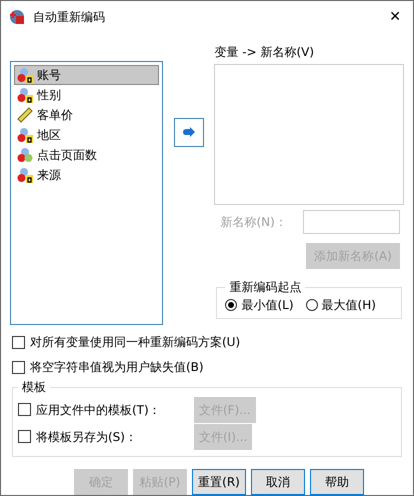 This screenshot has height=496, width=414. Describe the element at coordinates (337, 482) in the screenshot. I see `dialog-button: 帮助` at that location.